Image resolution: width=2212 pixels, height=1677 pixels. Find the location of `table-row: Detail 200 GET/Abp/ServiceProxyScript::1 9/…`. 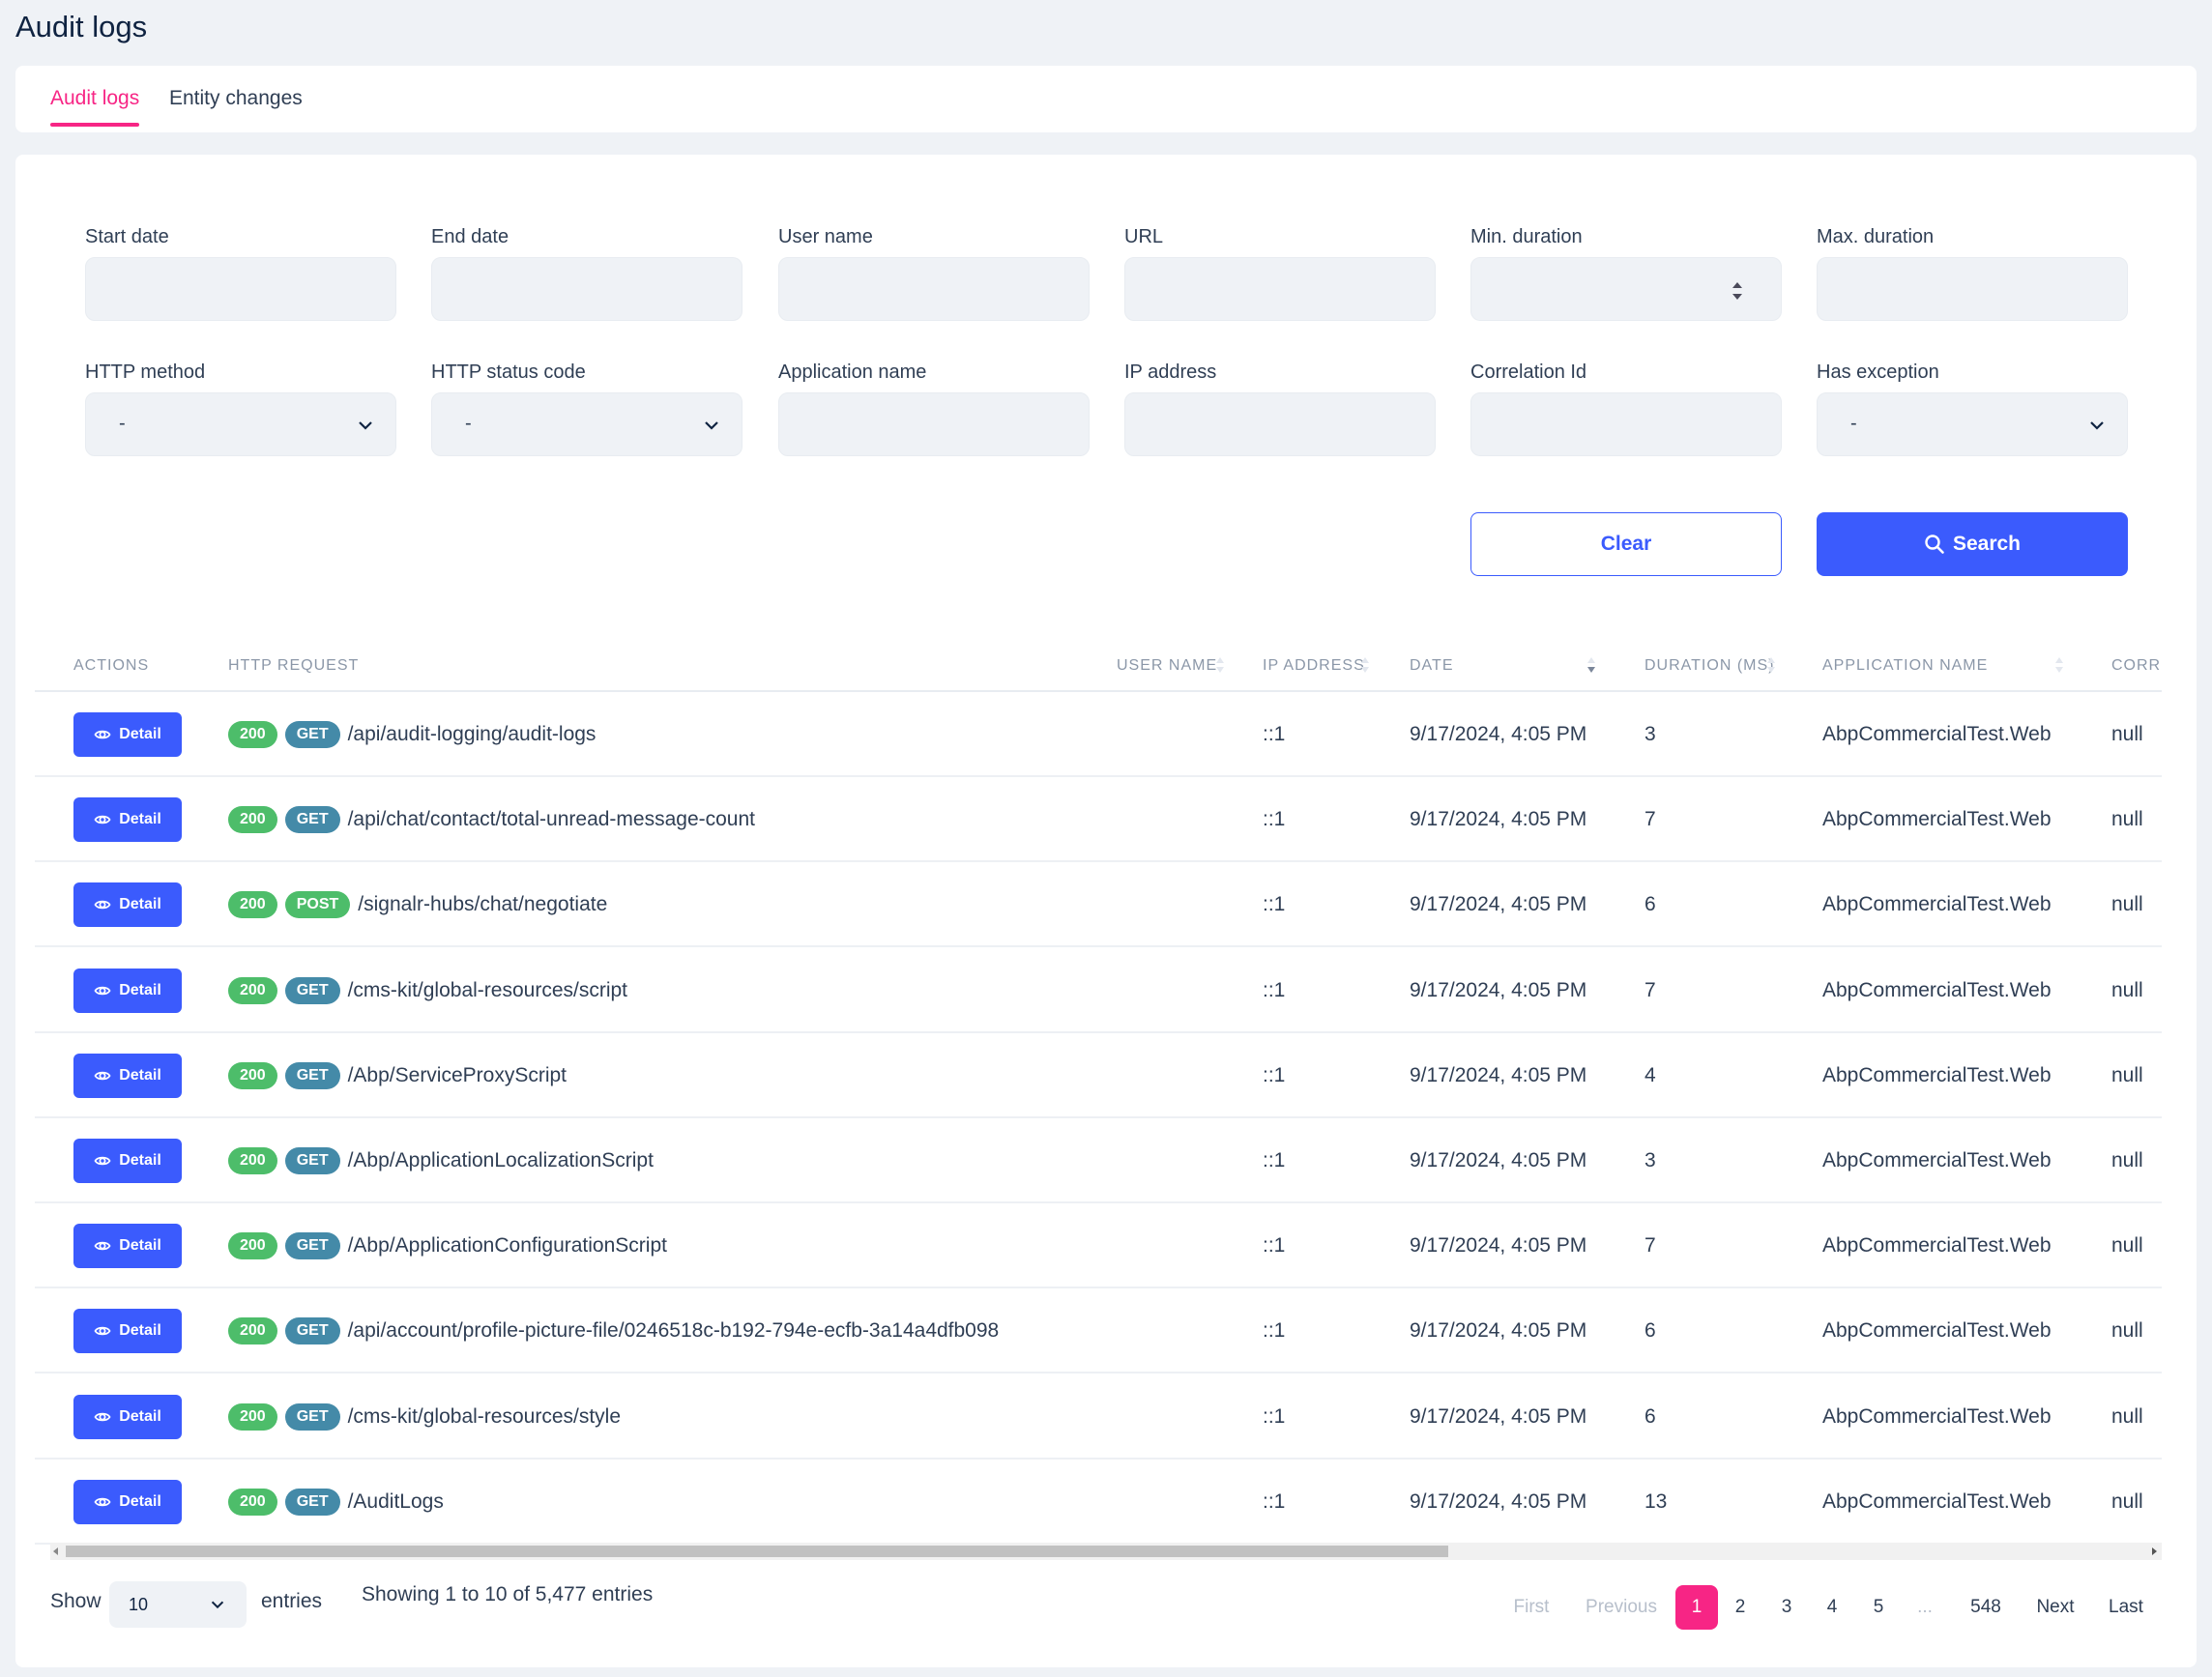

table-row: Detail 200 GET/Abp/ServiceProxyScript::1 9/… is located at coordinates (1098, 1075).